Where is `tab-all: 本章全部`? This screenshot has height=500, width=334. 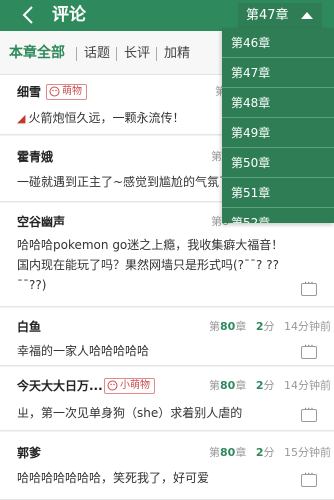 tab-all: 本章全部 is located at coordinates (37, 53).